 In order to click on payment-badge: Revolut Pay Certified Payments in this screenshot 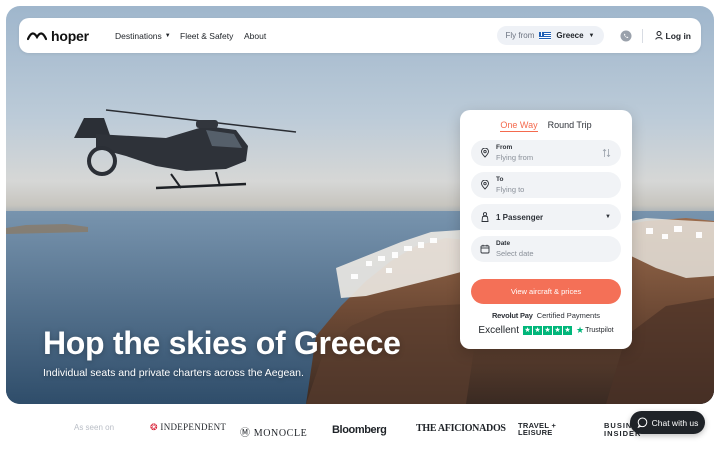, I will do `click(546, 315)`.